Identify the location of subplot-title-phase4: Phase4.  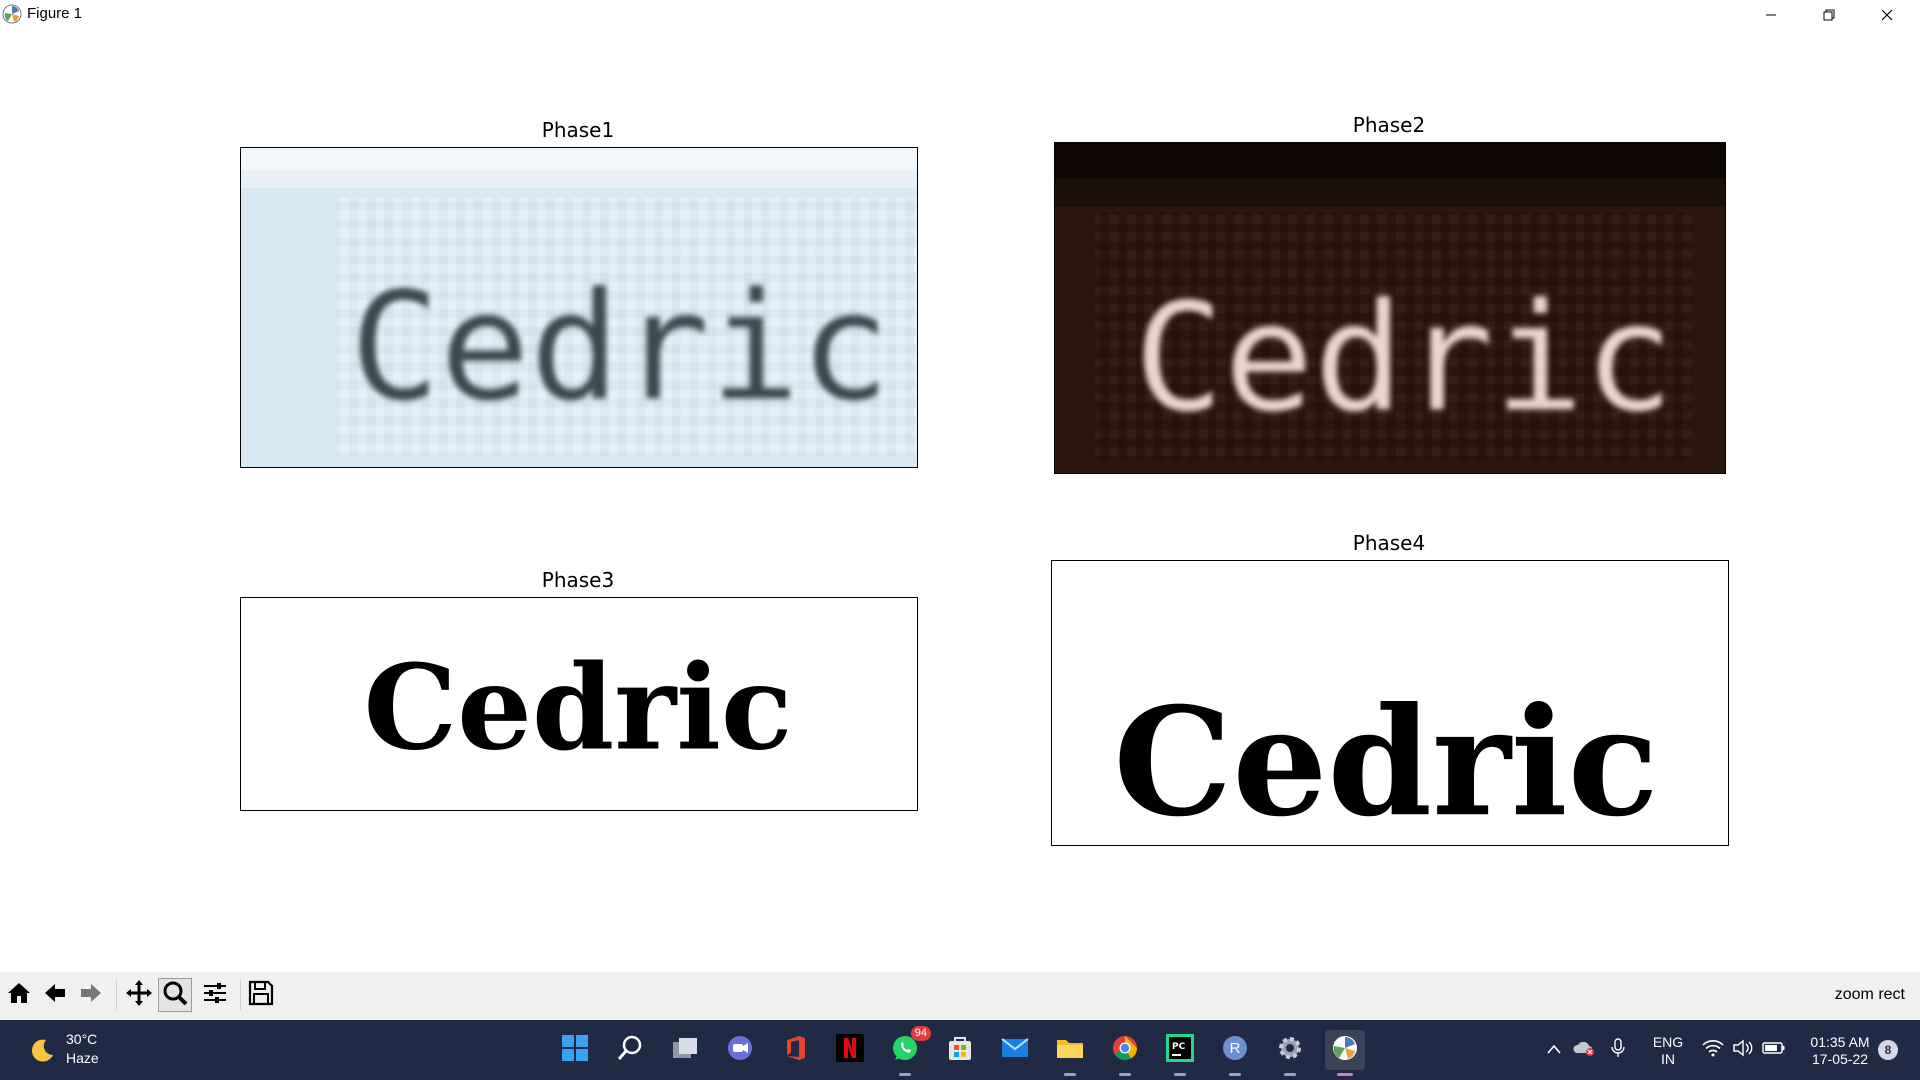
(1389, 543).